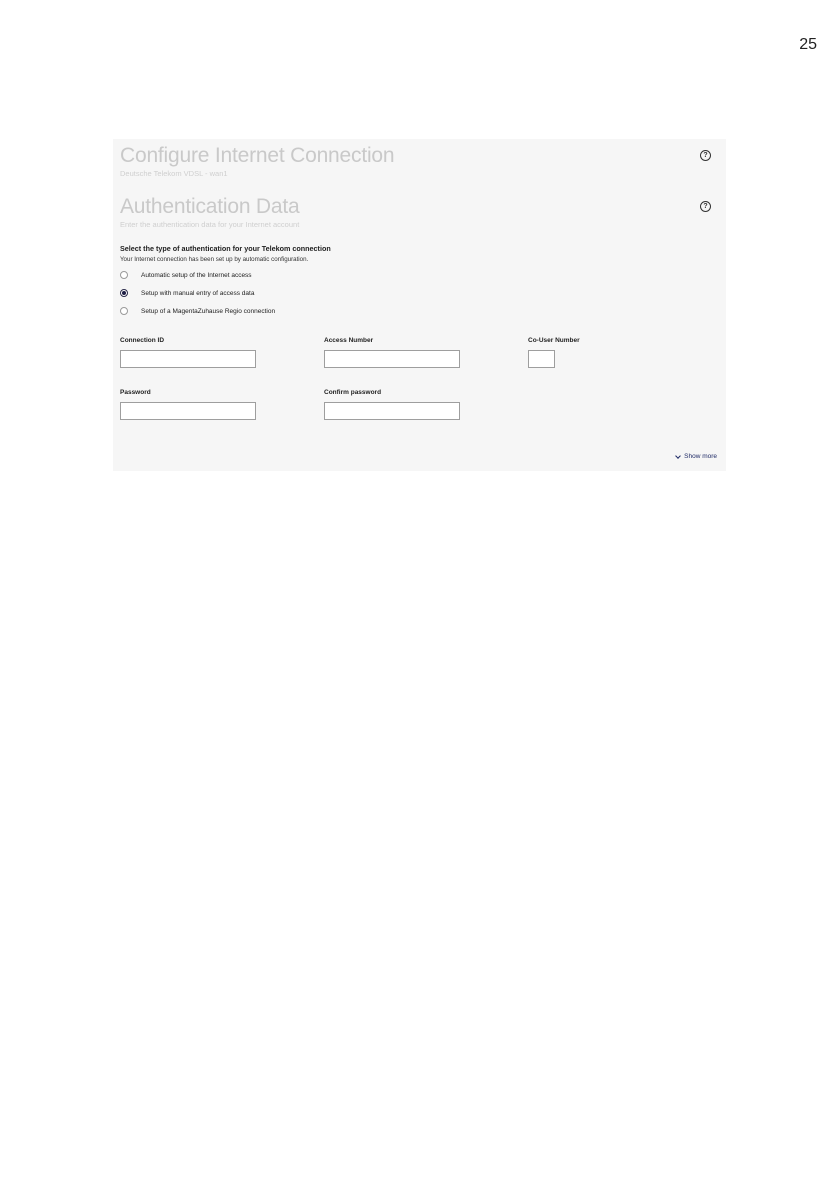 This screenshot has height=1191, width=839. Describe the element at coordinates (392, 411) in the screenshot. I see `confirm-password-field` at that location.